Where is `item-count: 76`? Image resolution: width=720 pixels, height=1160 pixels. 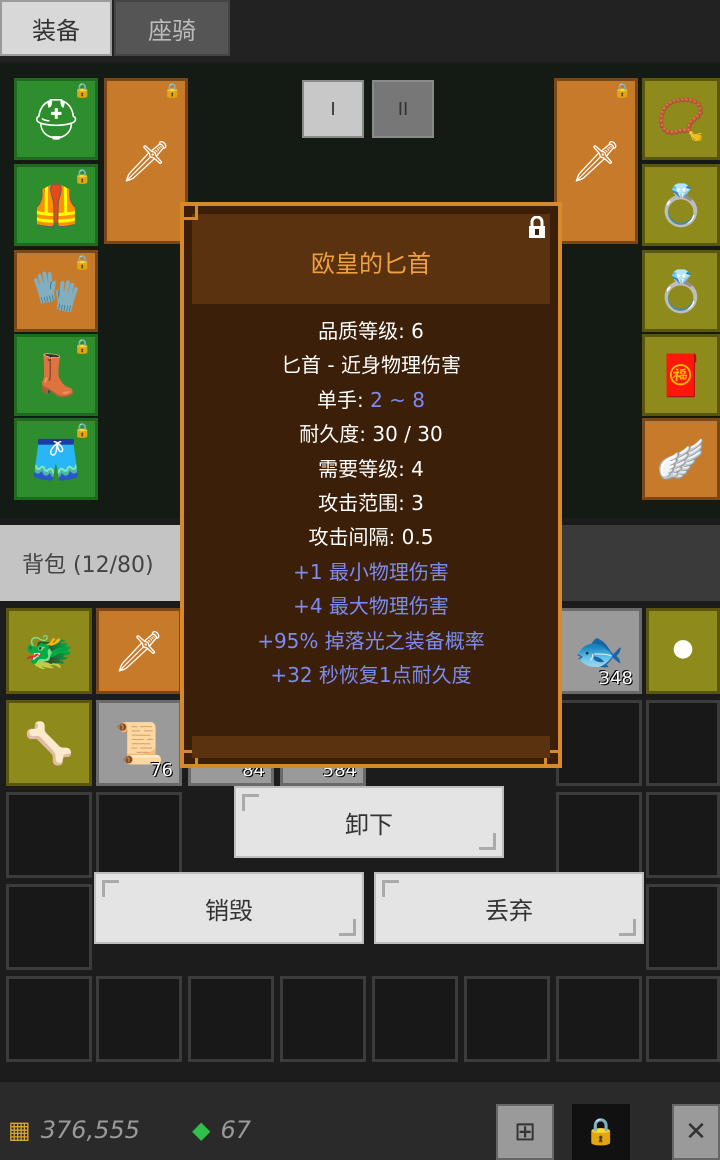
item-count: 76 is located at coordinates (161, 770).